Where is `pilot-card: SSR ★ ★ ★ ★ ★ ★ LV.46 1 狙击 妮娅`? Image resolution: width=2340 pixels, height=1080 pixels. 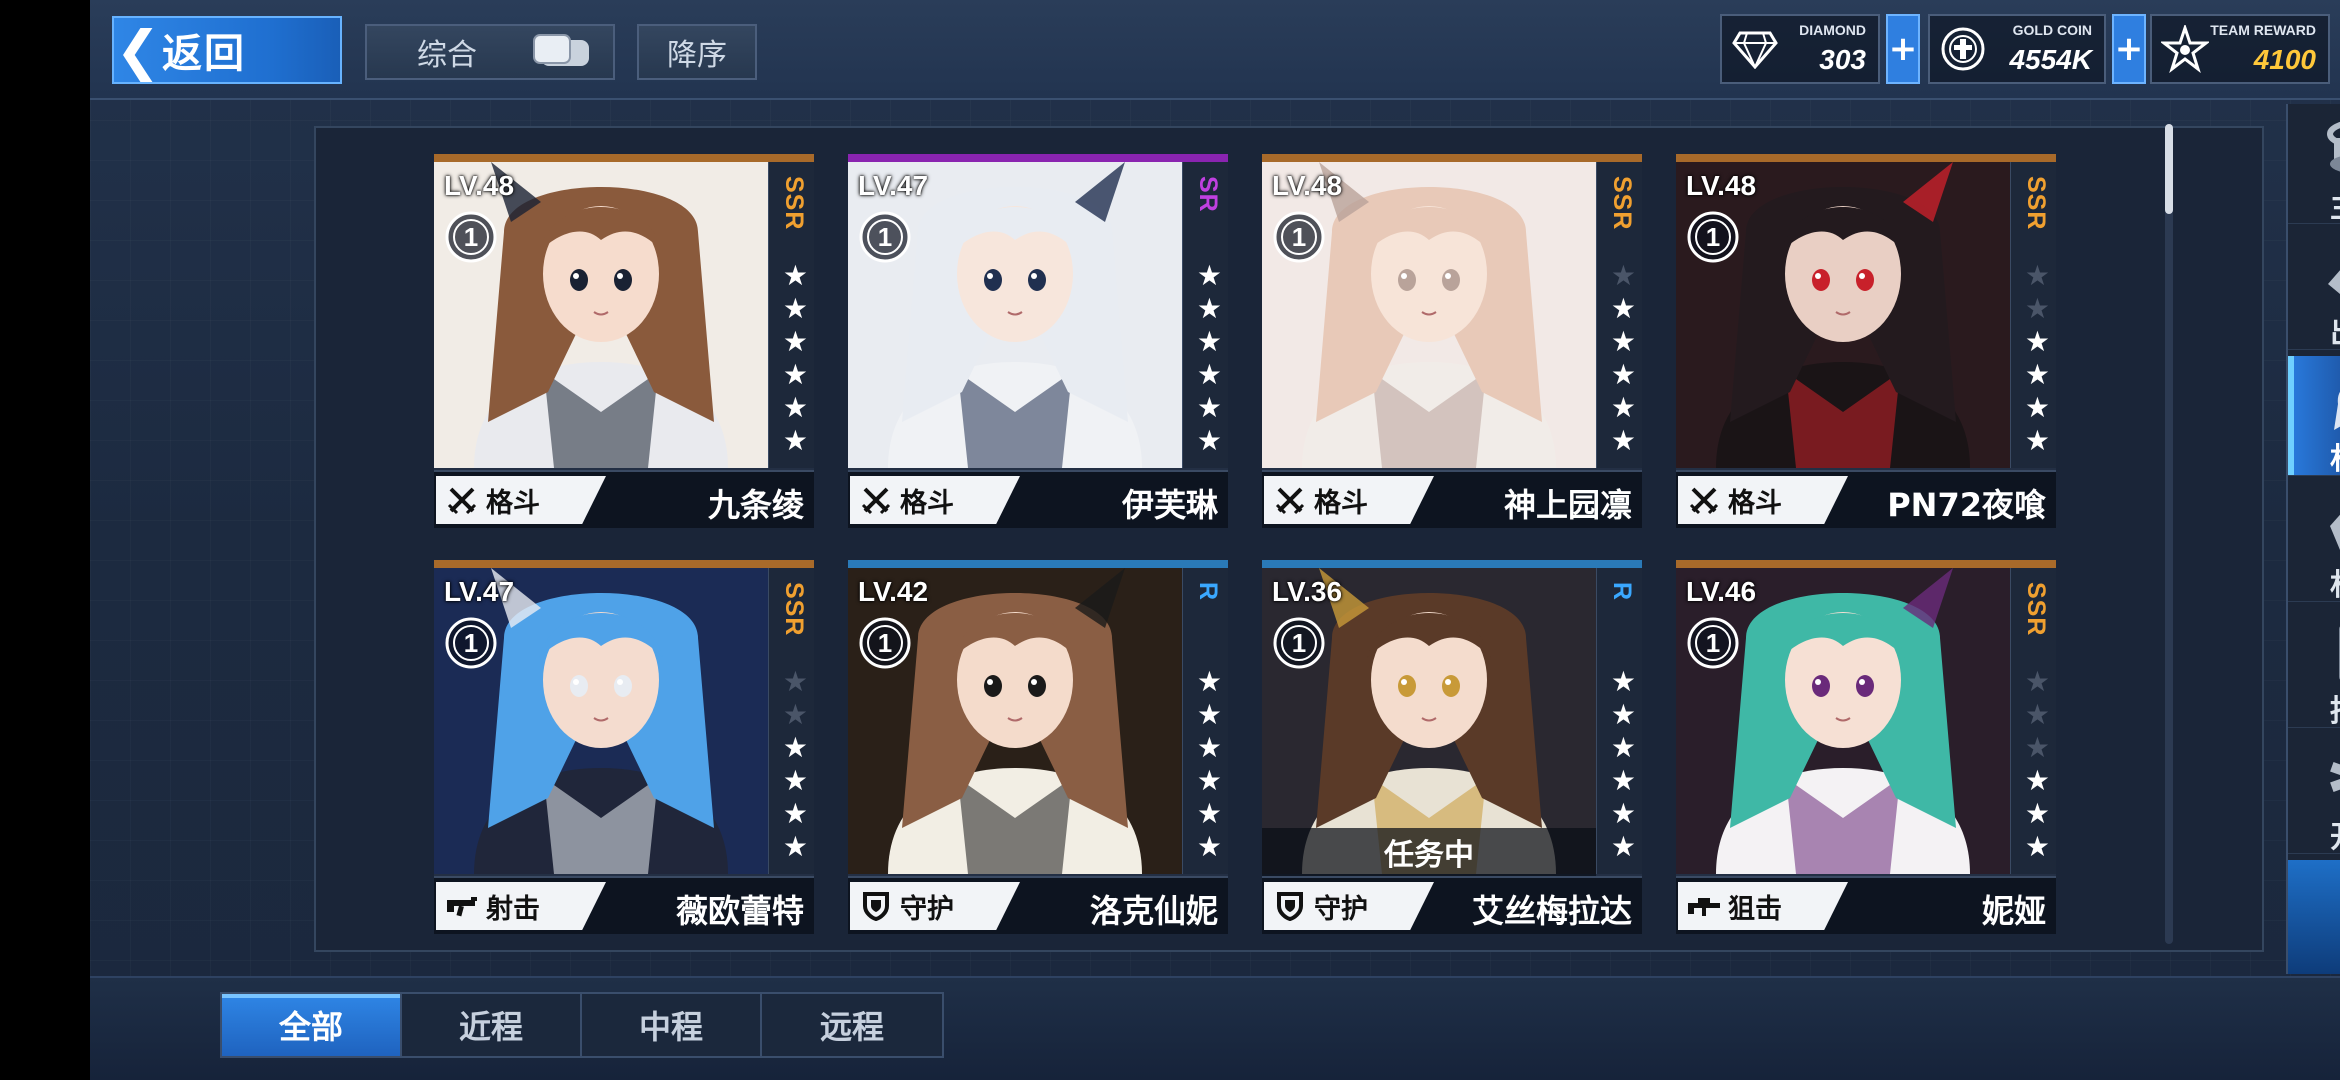 pilot-card: SSR ★ ★ ★ ★ ★ ★ LV.46 1 狙击 妮娅 is located at coordinates (1866, 747).